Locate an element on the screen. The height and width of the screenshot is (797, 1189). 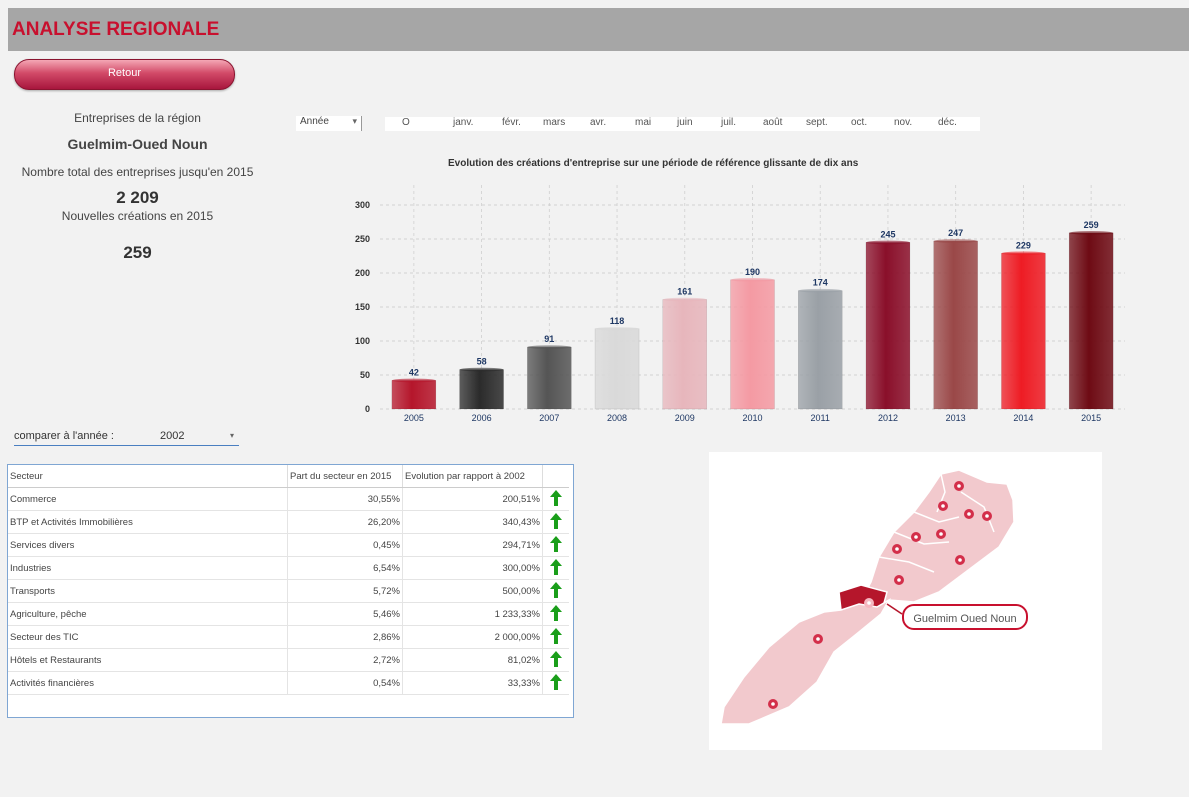
y-tick-label: 50 is located at coordinates (365, 375).